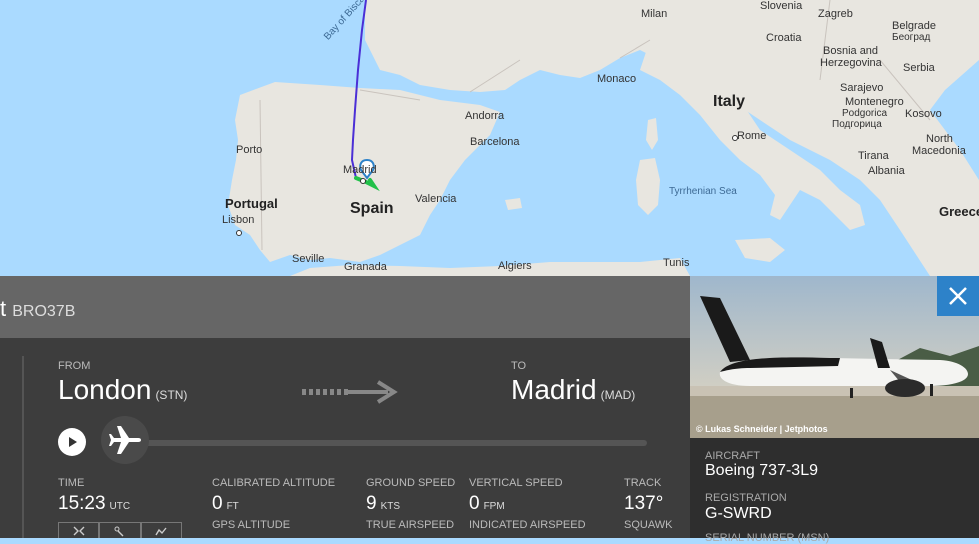  I want to click on label-porto: Porto, so click(249, 150).